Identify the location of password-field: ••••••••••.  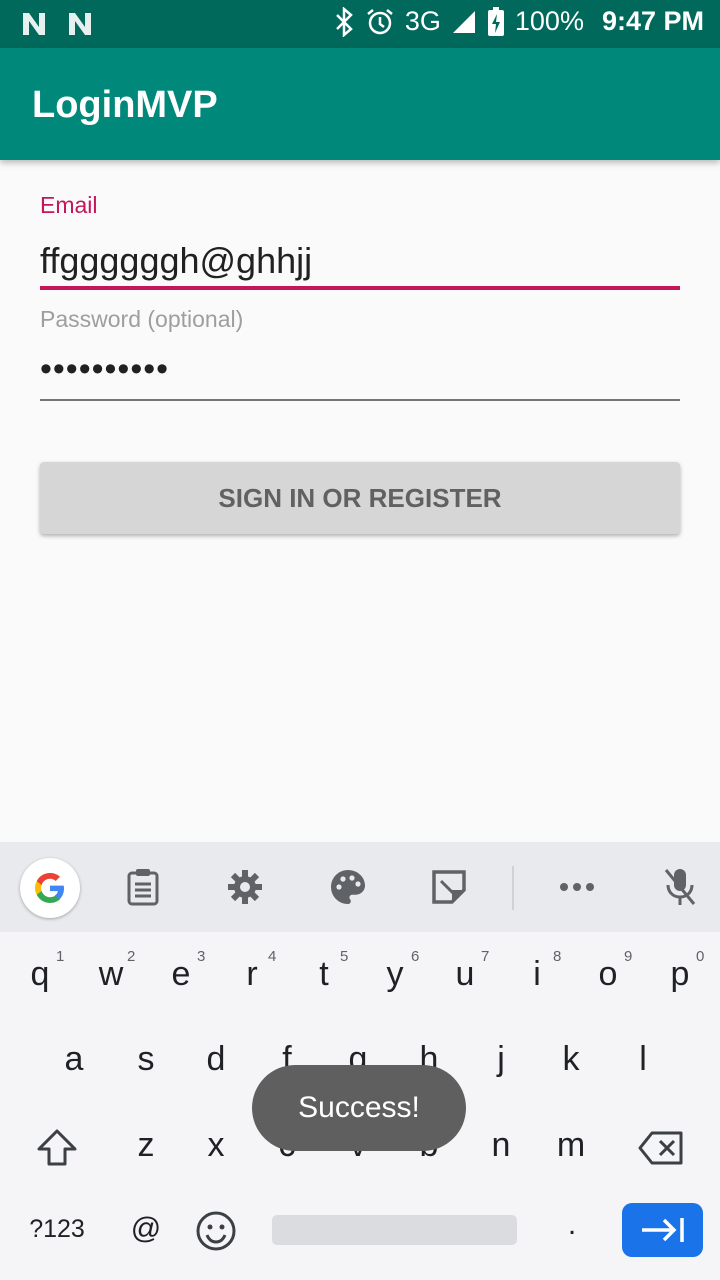
(104, 369).